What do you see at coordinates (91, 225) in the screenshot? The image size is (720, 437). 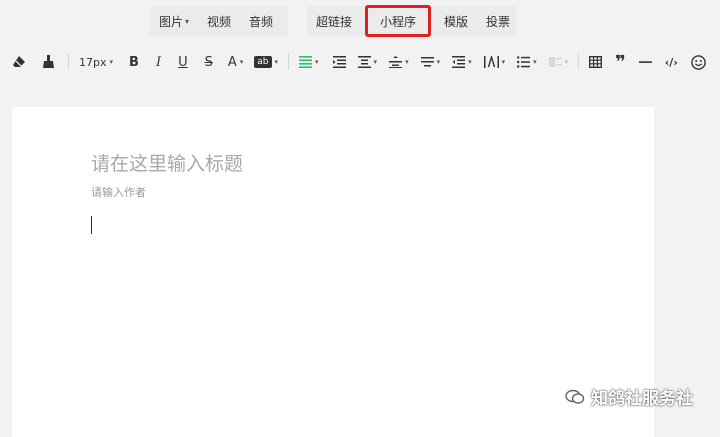 I see `text-cursor` at bounding box center [91, 225].